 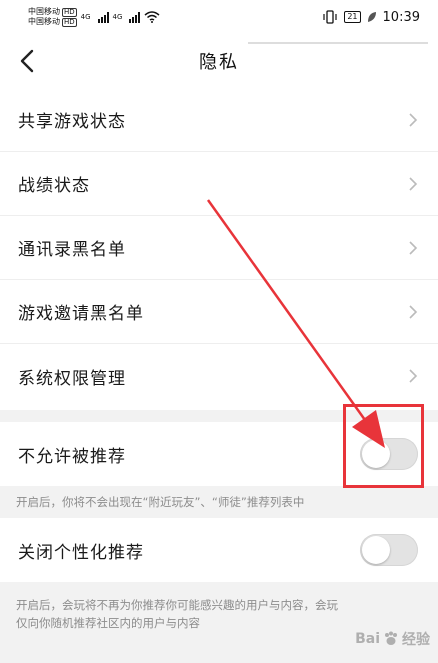 I want to click on toggle-knob, so click(x=376, y=550).